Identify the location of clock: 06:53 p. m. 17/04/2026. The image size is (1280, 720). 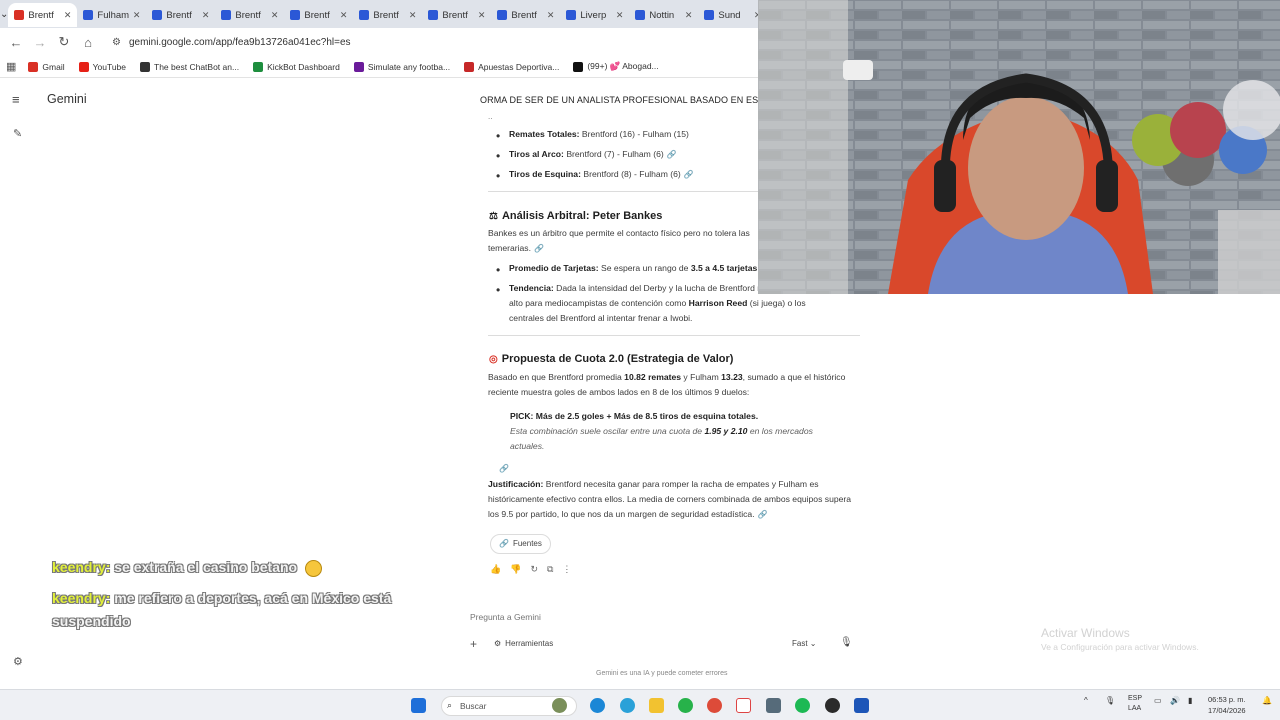
(1227, 705).